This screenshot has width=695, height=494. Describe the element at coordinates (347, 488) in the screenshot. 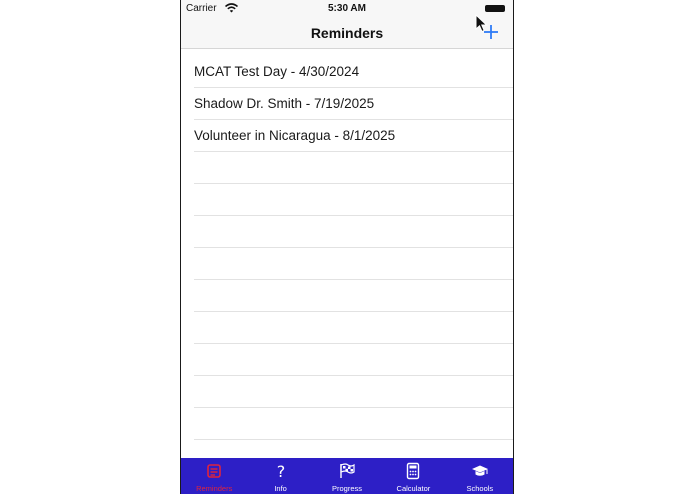

I see `tab-label: Progress` at that location.